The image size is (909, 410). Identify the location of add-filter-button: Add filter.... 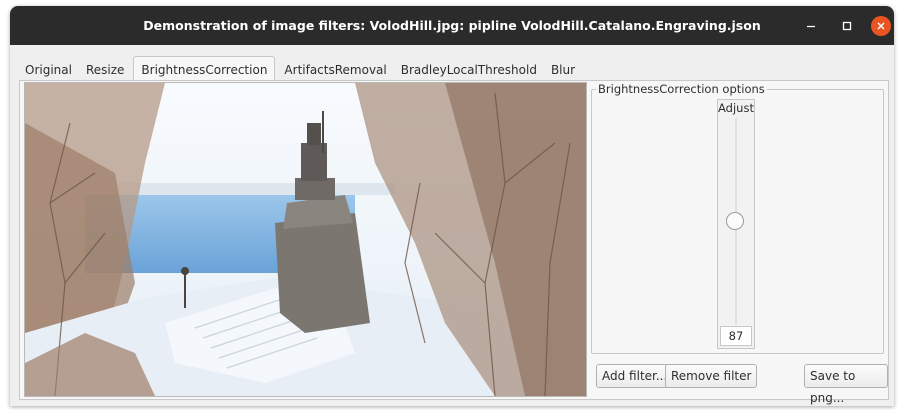
(635, 376).